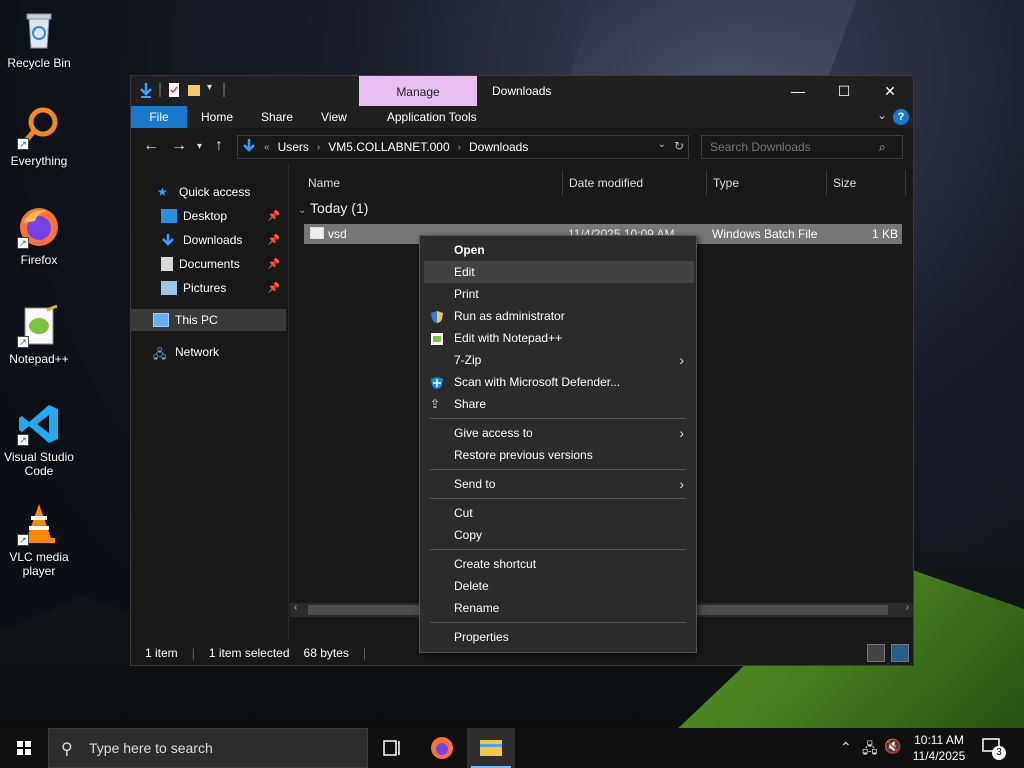 This screenshot has width=1024, height=768. What do you see at coordinates (151, 146) in the screenshot?
I see `back-button: ←` at bounding box center [151, 146].